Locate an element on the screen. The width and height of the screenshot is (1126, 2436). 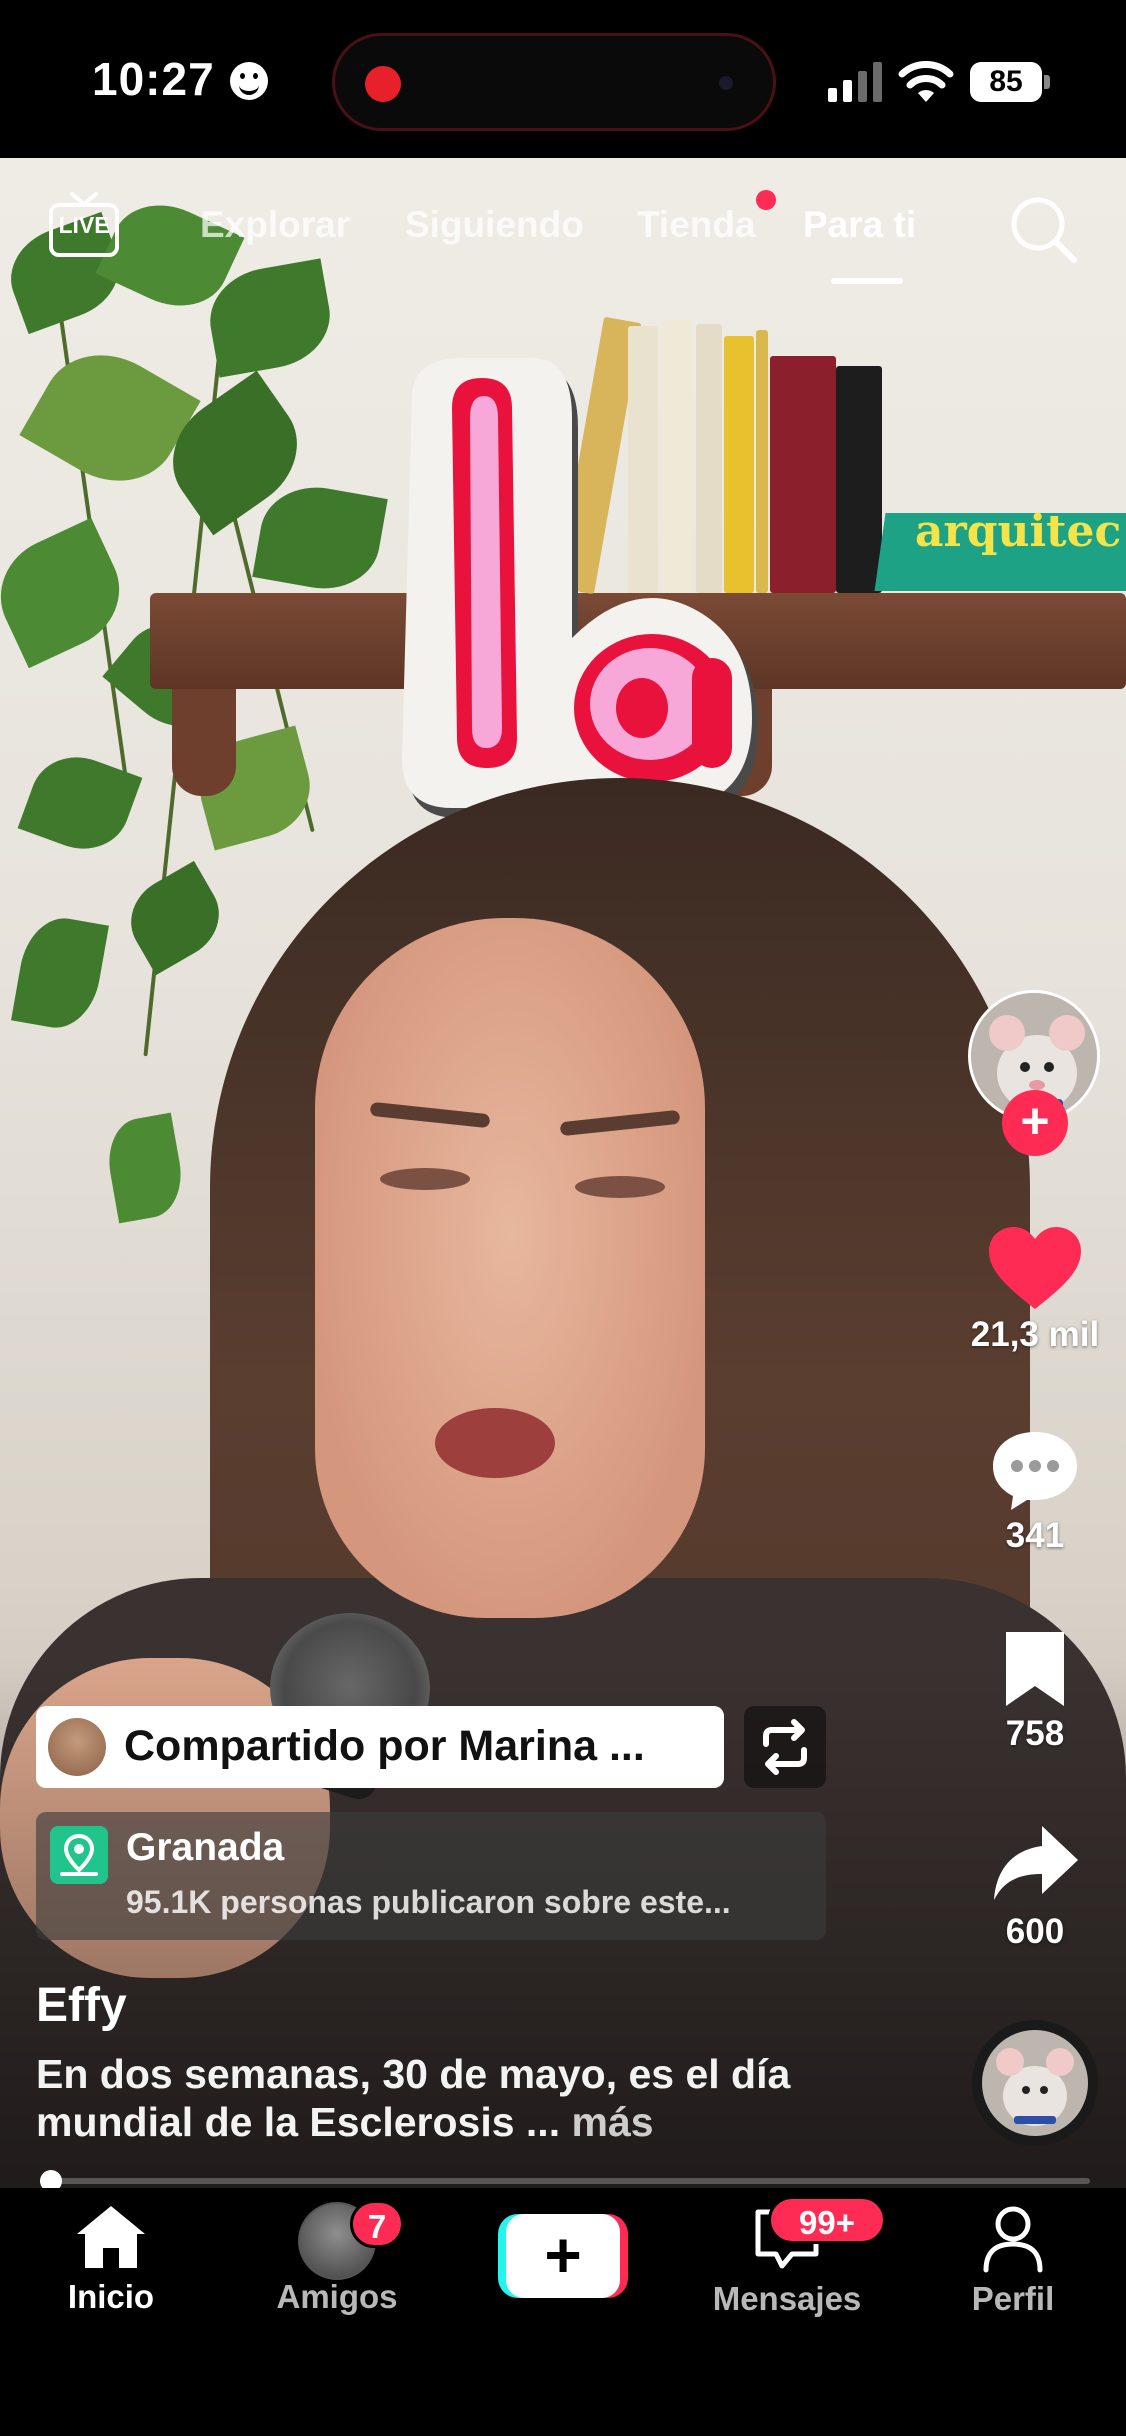
bottom-navigation: Inicio Amigos 7 + Mensajes 99+ Perfil is located at coordinates (563, 2312).